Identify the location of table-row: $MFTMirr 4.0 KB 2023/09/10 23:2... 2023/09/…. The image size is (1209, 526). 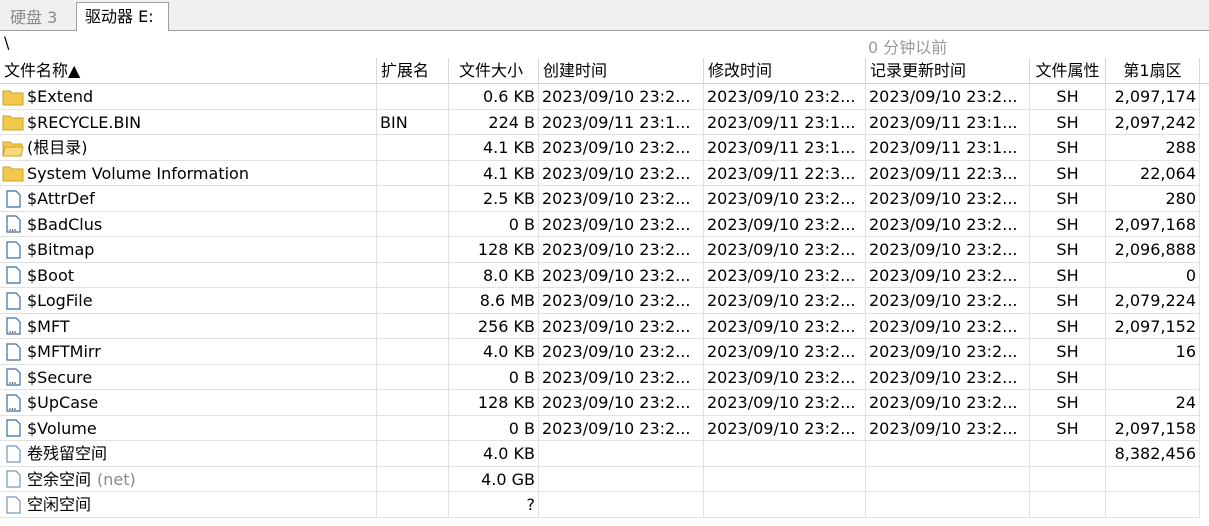
(604, 352).